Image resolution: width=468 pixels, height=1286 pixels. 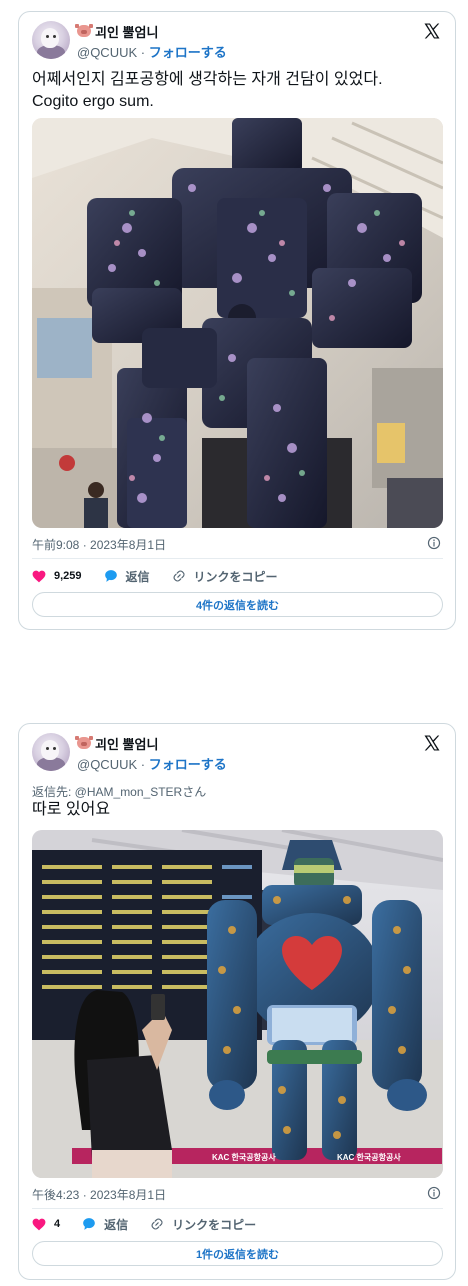 What do you see at coordinates (57, 1224) in the screenshot?
I see `like-count: 4` at bounding box center [57, 1224].